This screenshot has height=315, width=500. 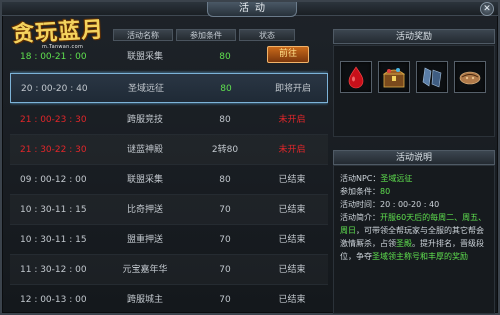 I want to click on npc-line: 活动NPC：圣域远征, so click(x=414, y=178).